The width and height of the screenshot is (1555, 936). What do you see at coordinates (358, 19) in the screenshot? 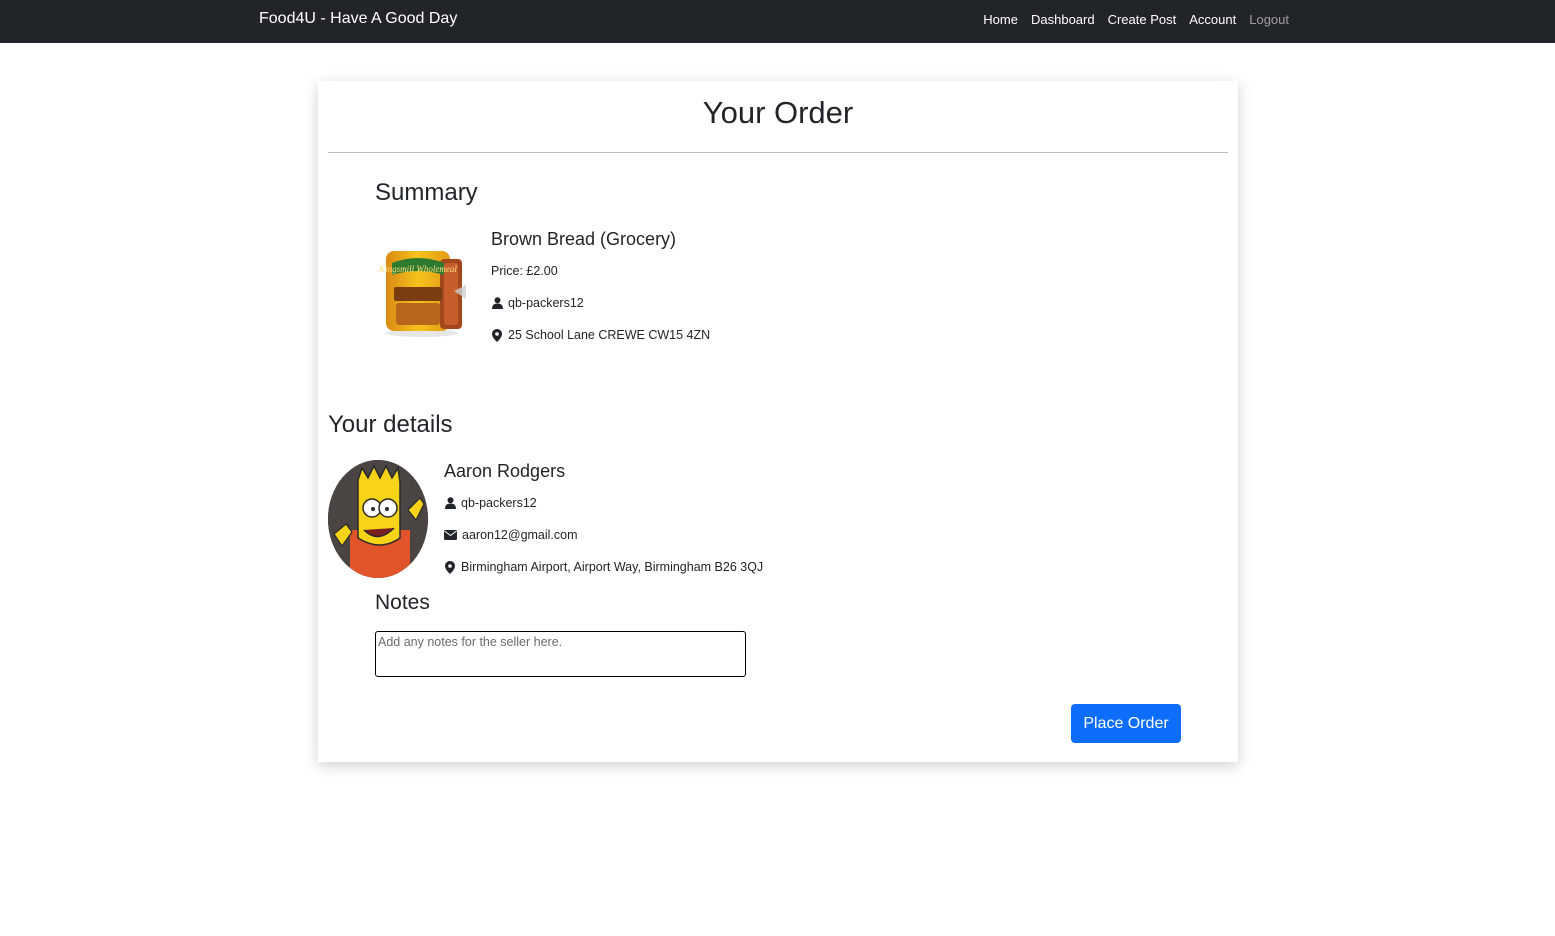
I see `brand-link: Food4U - Have A Good Day` at bounding box center [358, 19].